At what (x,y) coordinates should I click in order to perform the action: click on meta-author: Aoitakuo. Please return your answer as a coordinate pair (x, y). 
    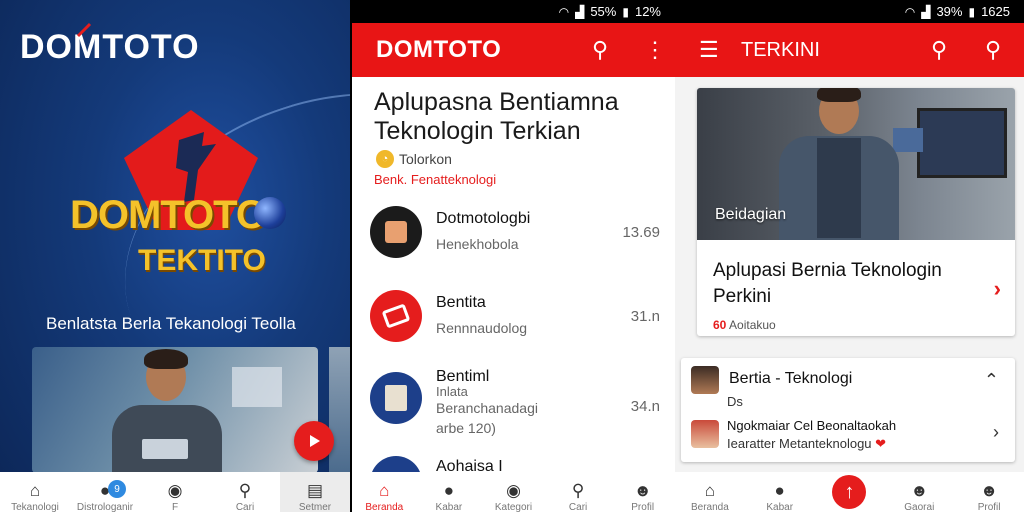
    Looking at the image, I should click on (752, 325).